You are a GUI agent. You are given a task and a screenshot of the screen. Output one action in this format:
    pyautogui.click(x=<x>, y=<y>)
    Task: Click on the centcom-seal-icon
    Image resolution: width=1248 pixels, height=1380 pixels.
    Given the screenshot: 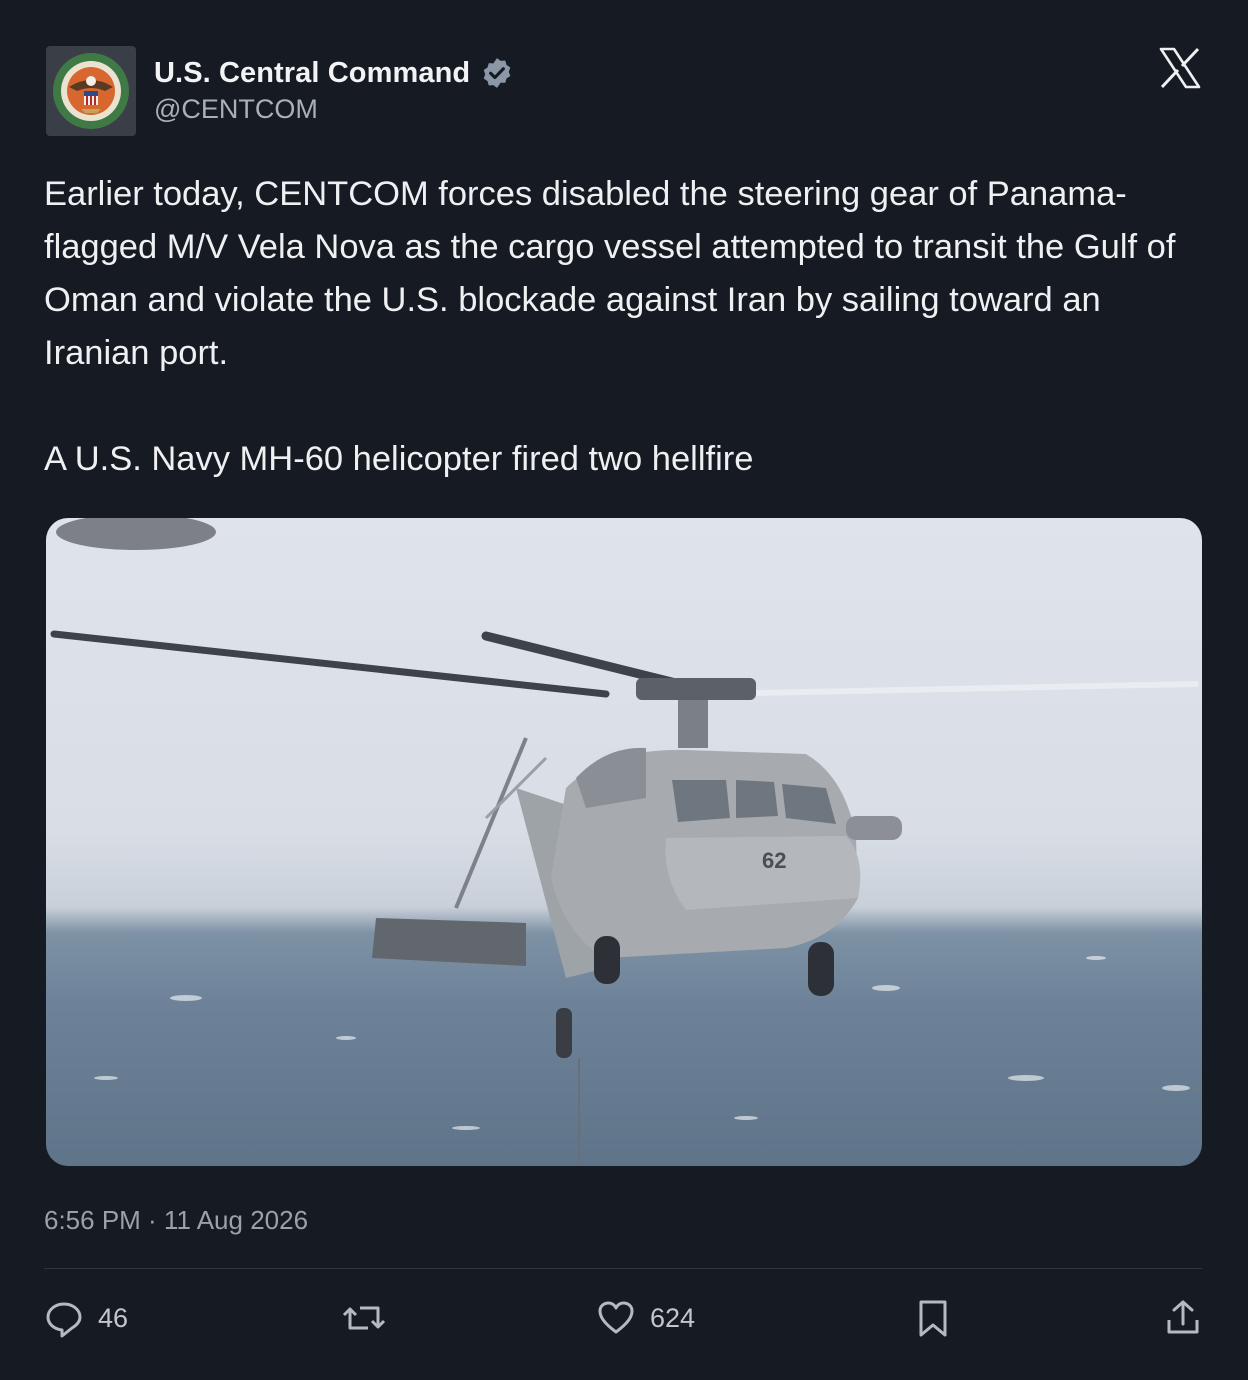 What is the action you would take?
    pyautogui.click(x=91, y=91)
    